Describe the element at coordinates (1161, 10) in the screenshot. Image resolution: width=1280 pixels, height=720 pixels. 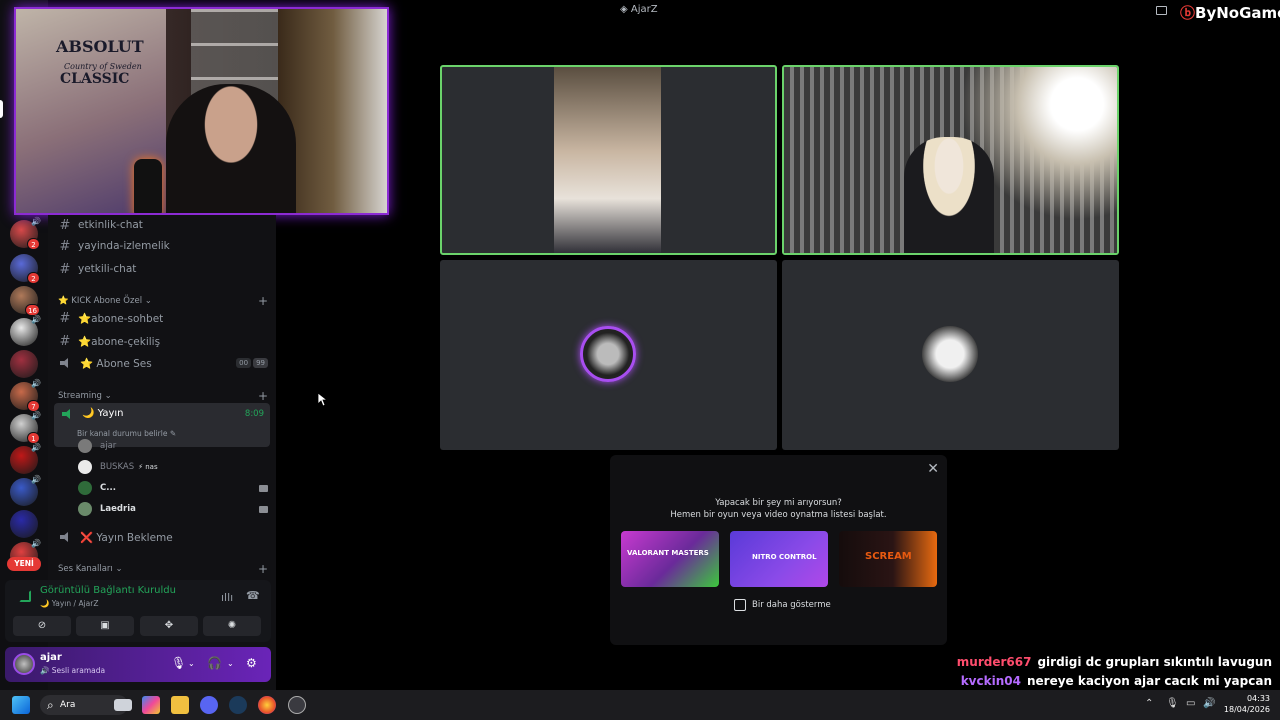
I see `inbox-icon` at that location.